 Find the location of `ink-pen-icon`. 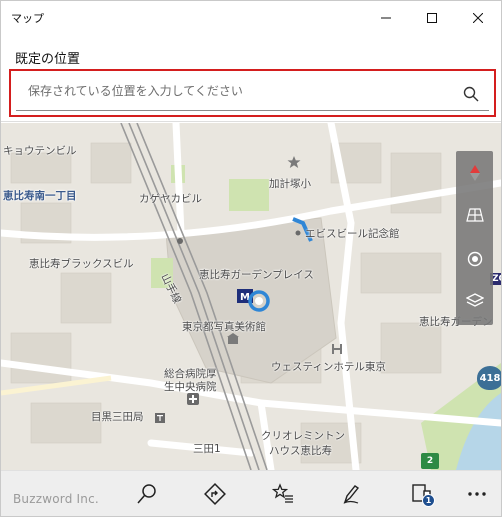

ink-pen-icon is located at coordinates (351, 495).